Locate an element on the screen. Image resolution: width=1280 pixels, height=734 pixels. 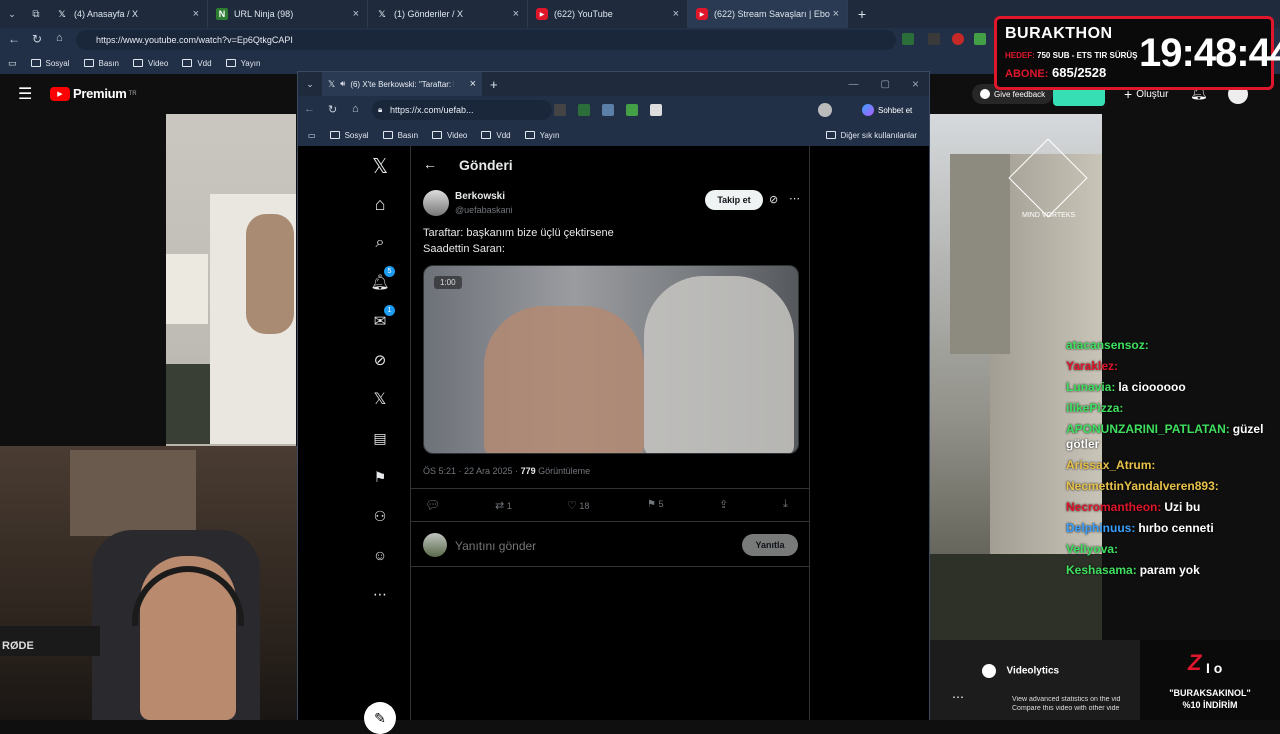
minimize-button: — is located at coordinates (854, 84).